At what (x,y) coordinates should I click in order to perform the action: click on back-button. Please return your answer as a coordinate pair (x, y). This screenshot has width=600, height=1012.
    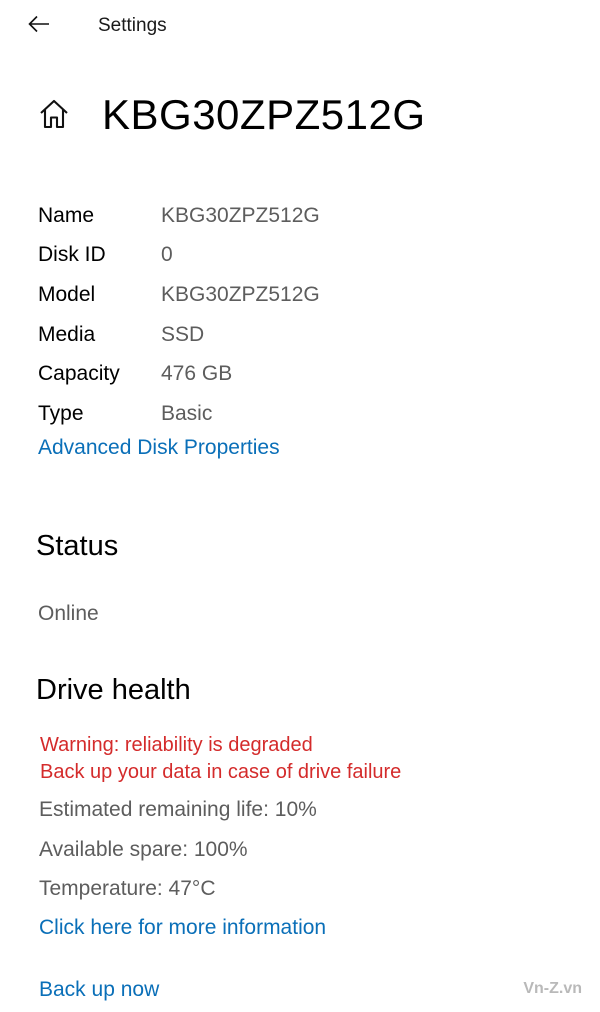
    Looking at the image, I should click on (39, 26).